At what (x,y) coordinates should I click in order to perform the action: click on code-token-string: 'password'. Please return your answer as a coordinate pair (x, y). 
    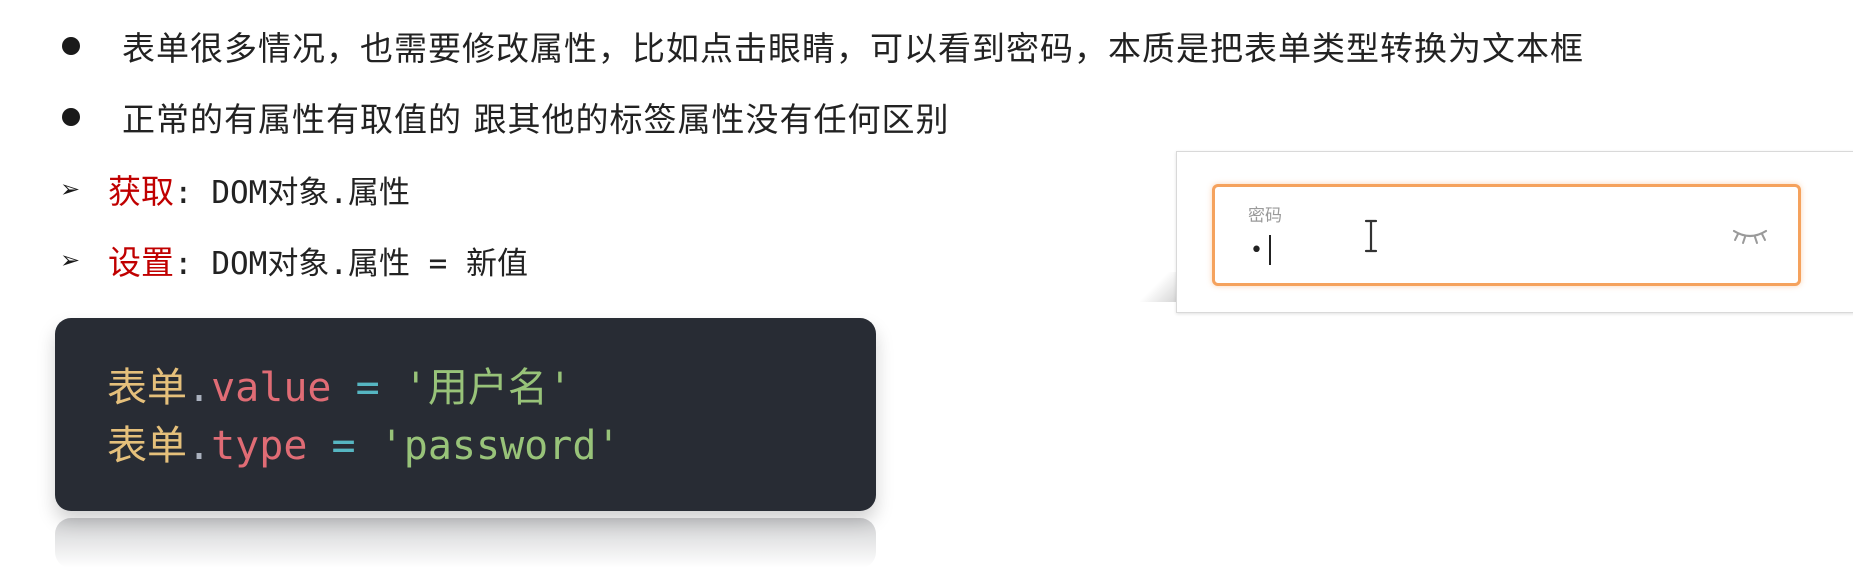
    Looking at the image, I should click on (500, 446).